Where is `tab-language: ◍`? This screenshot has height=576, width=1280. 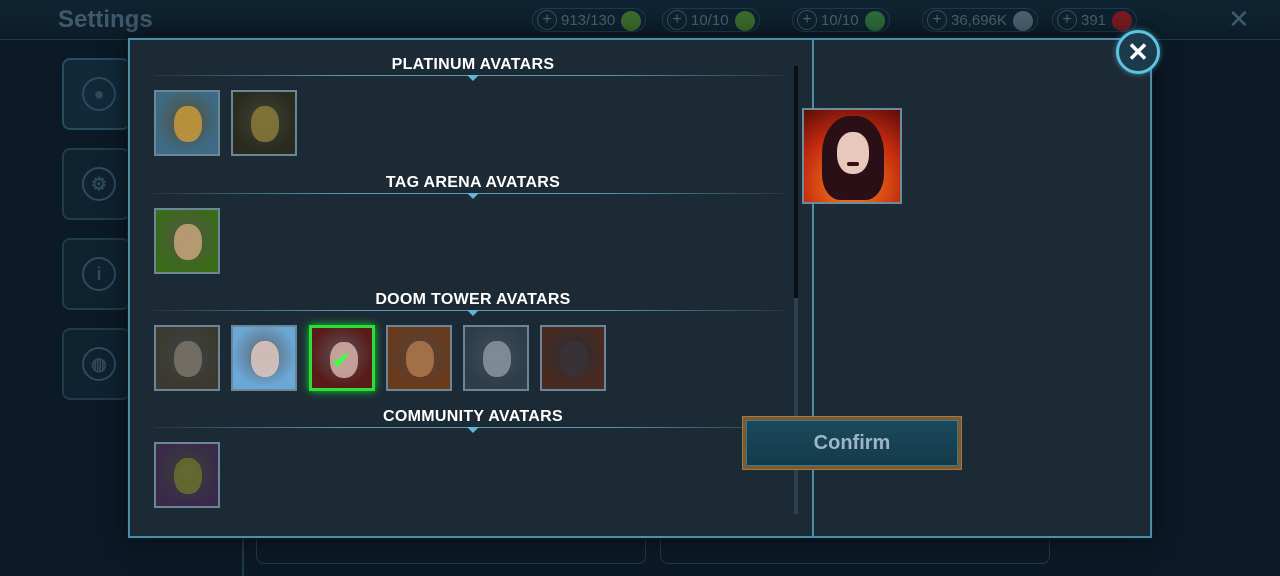 tab-language: ◍ is located at coordinates (96, 364).